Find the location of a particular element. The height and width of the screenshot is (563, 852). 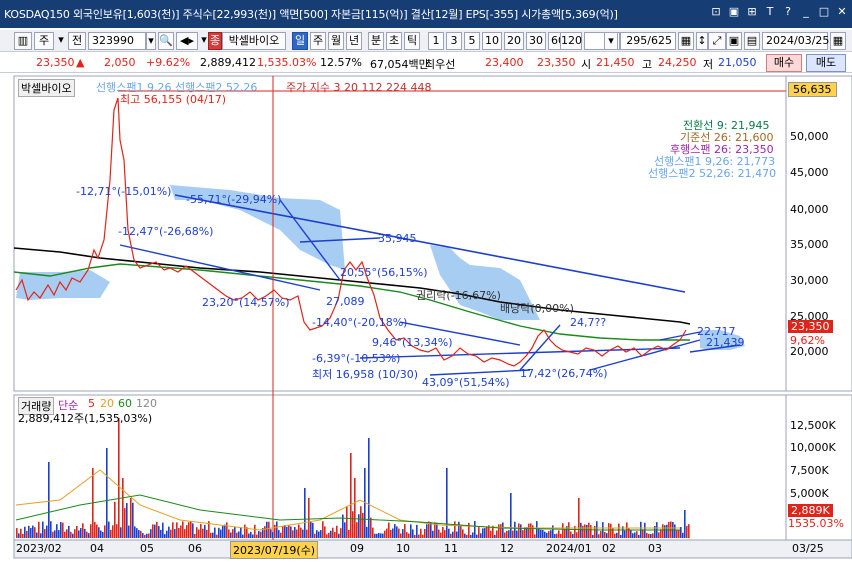

y-tick-45000: 45,000 is located at coordinates (809, 172).